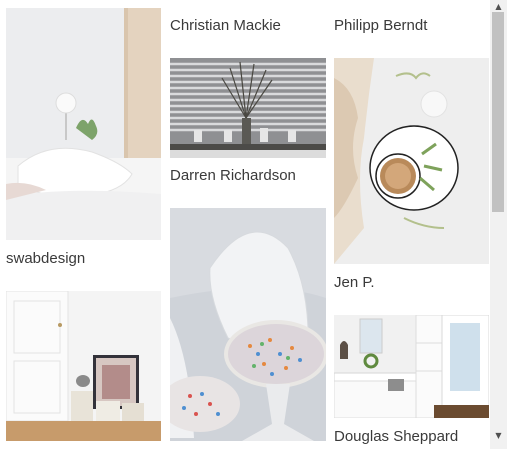 The image size is (514, 449). I want to click on photographer-name: swabdesign, so click(45, 258).